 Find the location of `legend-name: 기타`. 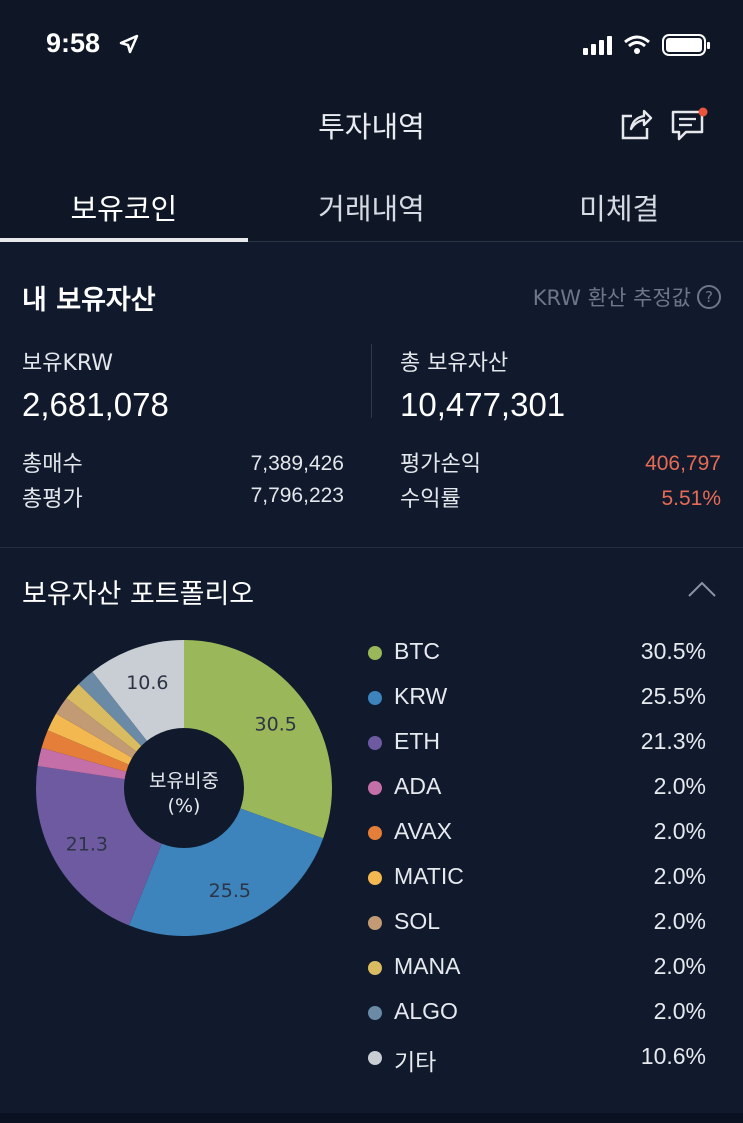

legend-name: 기타 is located at coordinates (415, 1062).